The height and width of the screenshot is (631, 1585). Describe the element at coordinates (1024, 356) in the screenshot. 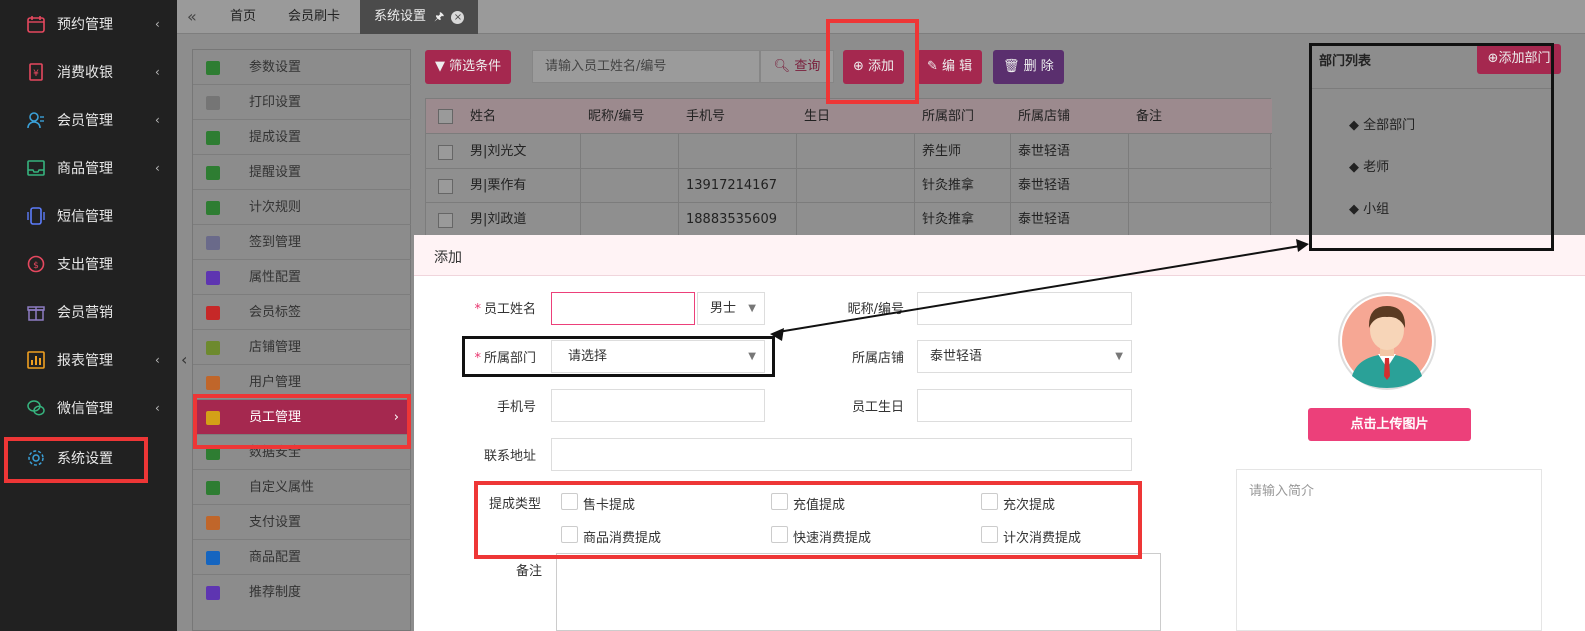

I see `store-select: 泰世轻语 ▼` at that location.